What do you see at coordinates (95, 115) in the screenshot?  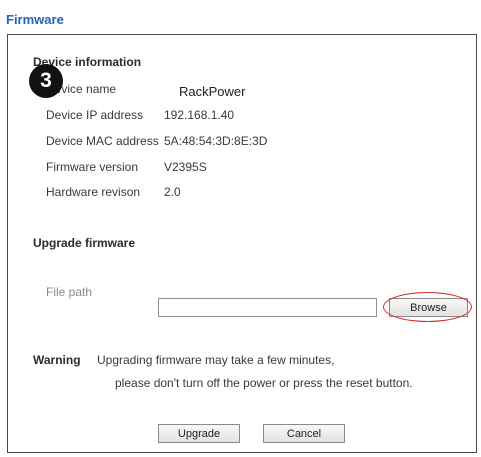 I see `ip-address-label: Device IP address` at bounding box center [95, 115].